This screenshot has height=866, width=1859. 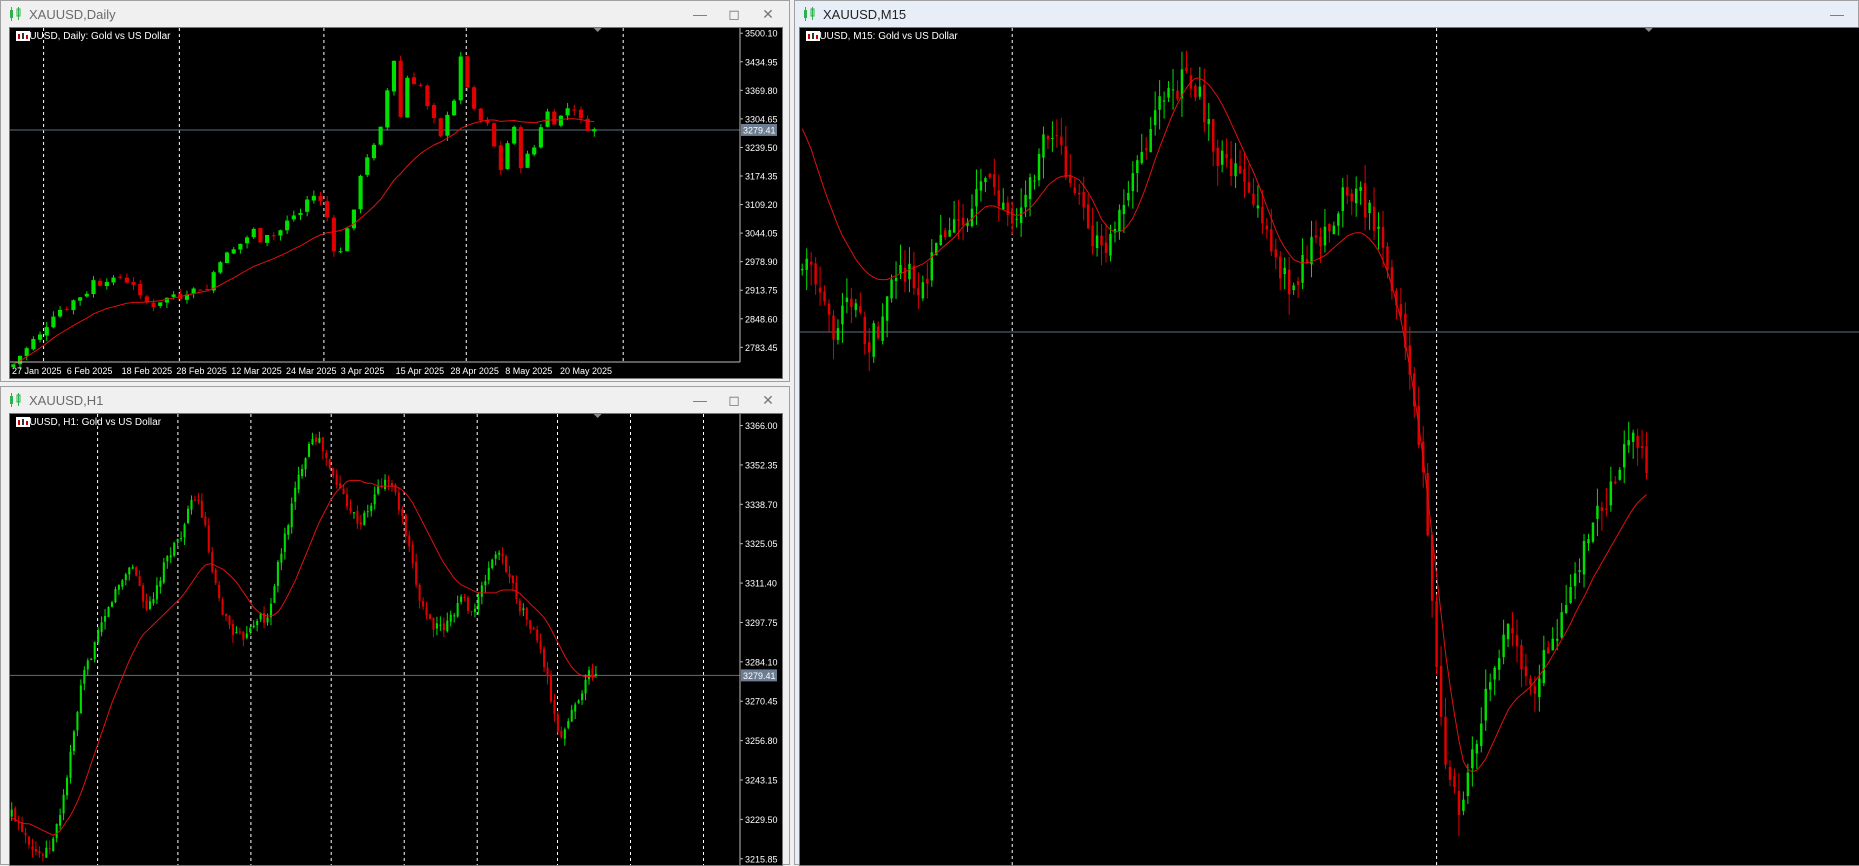 What do you see at coordinates (37, 371) in the screenshot?
I see `date-tick-label: 27 Jan 2025` at bounding box center [37, 371].